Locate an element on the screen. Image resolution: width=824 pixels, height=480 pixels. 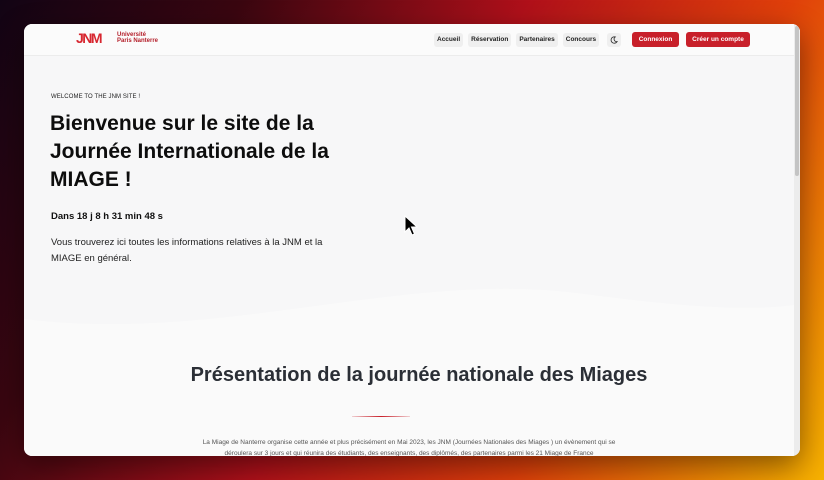
scrollbar-thumb is located at coordinates (797, 101).